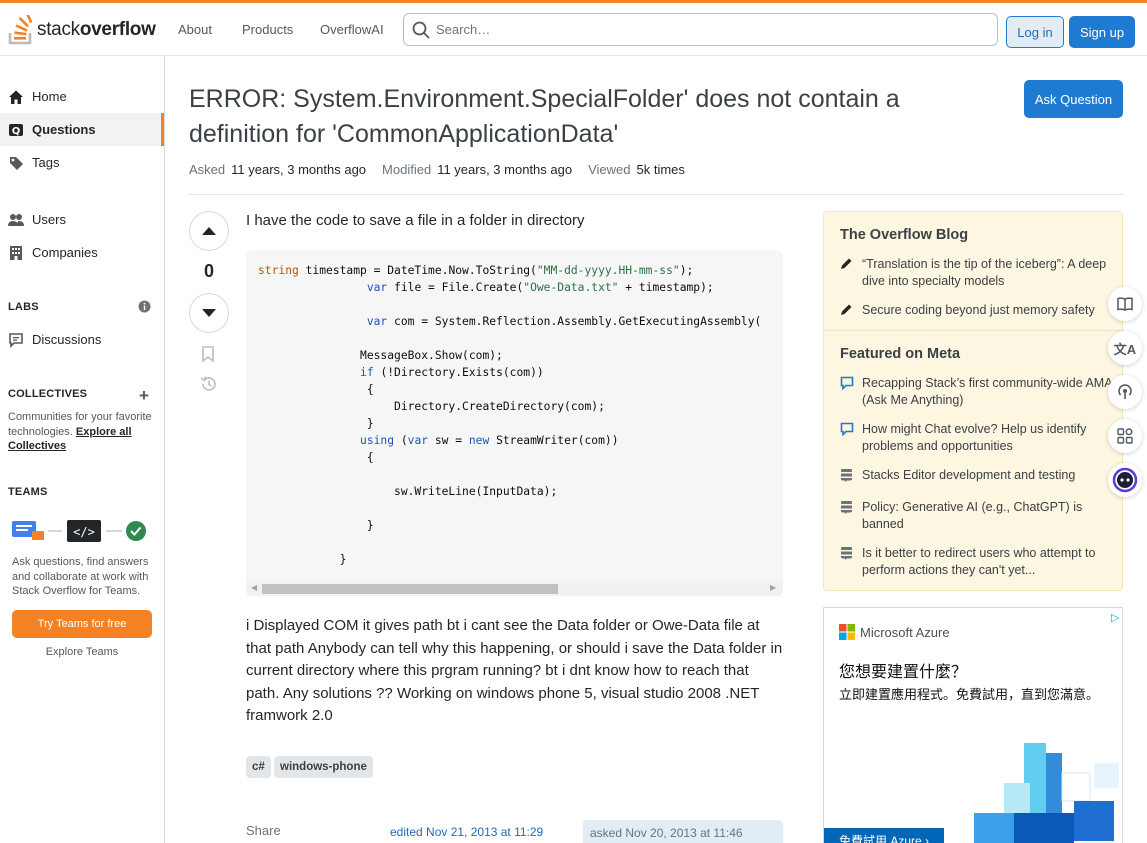 This screenshot has width=1147, height=843. I want to click on blog-item-text: Secure coding beyond just memory safety, so click(988, 311).